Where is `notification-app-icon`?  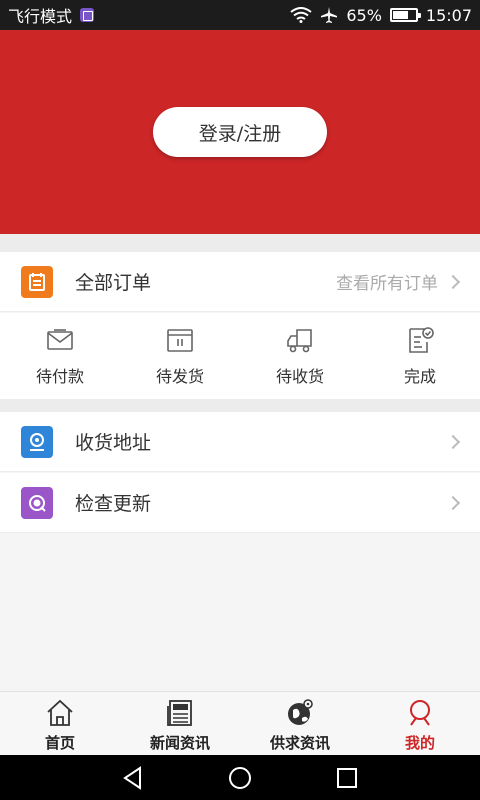
notification-app-icon is located at coordinates (87, 15).